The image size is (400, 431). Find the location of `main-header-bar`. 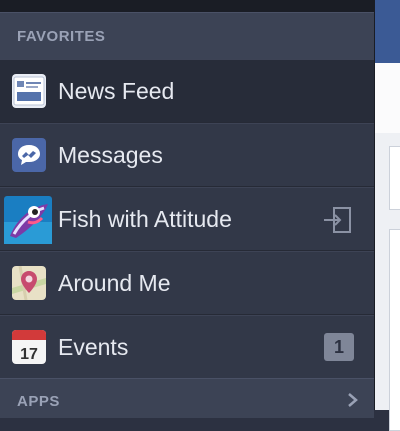

main-header-bar is located at coordinates (387, 31).